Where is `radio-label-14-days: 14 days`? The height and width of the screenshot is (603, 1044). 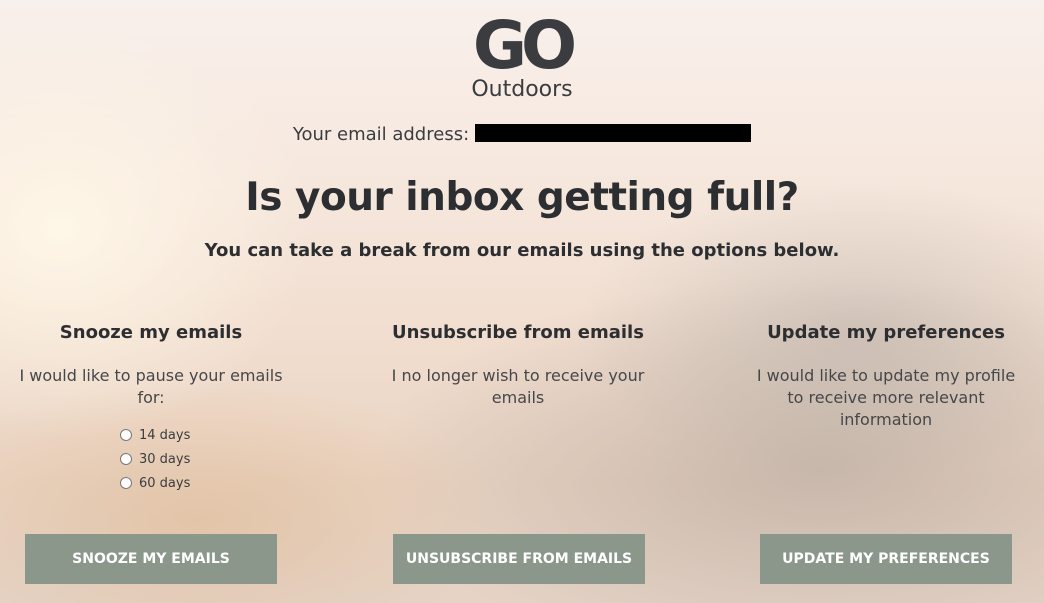
radio-label-14-days: 14 days is located at coordinates (165, 435).